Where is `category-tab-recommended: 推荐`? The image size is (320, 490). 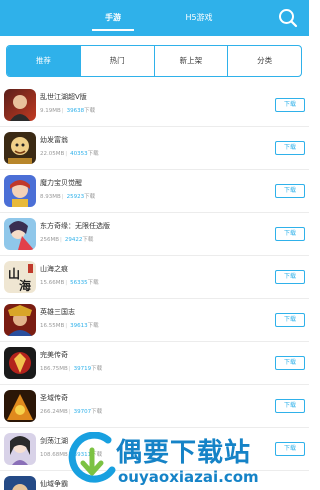 category-tab-recommended: 推荐 is located at coordinates (43, 61).